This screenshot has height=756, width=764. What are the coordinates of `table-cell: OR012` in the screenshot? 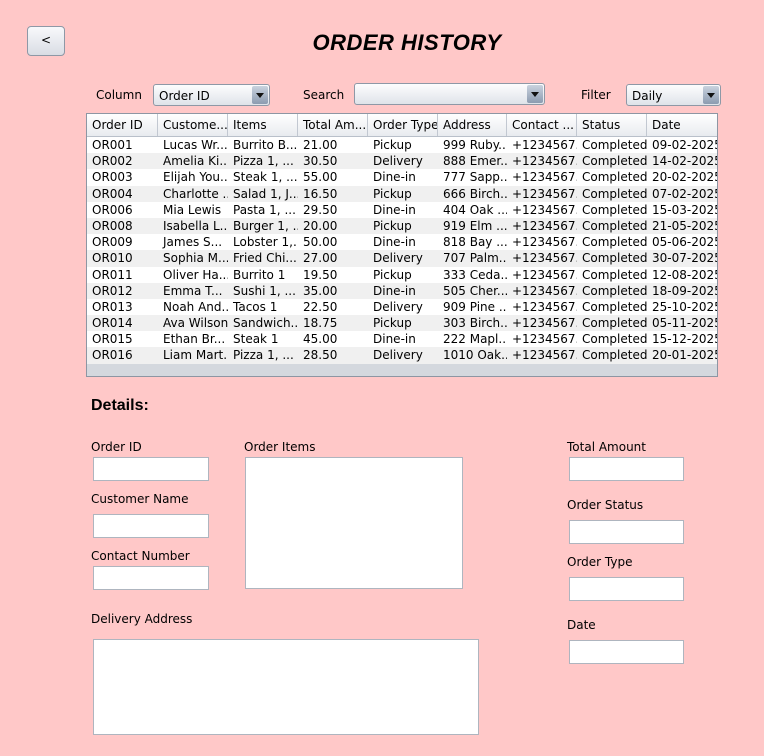 It's located at (112, 290).